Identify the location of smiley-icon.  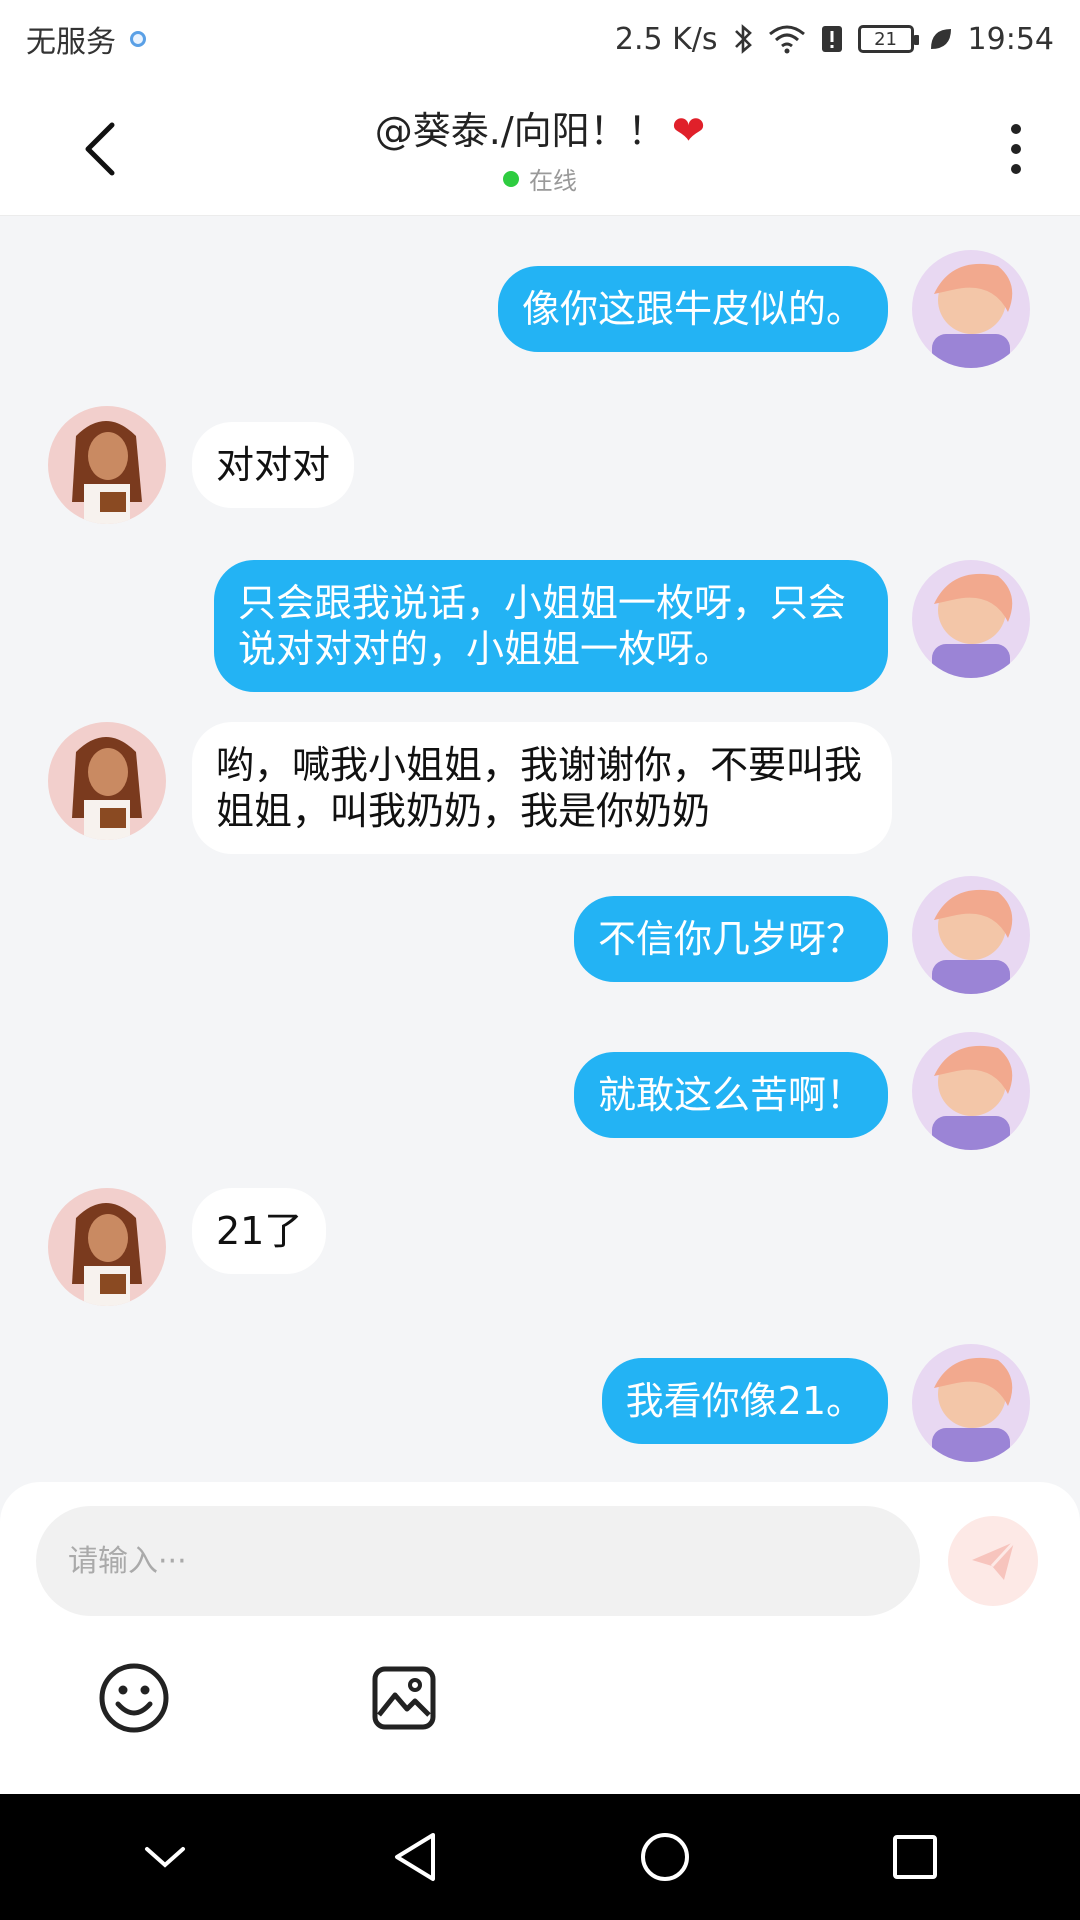
(134, 1698).